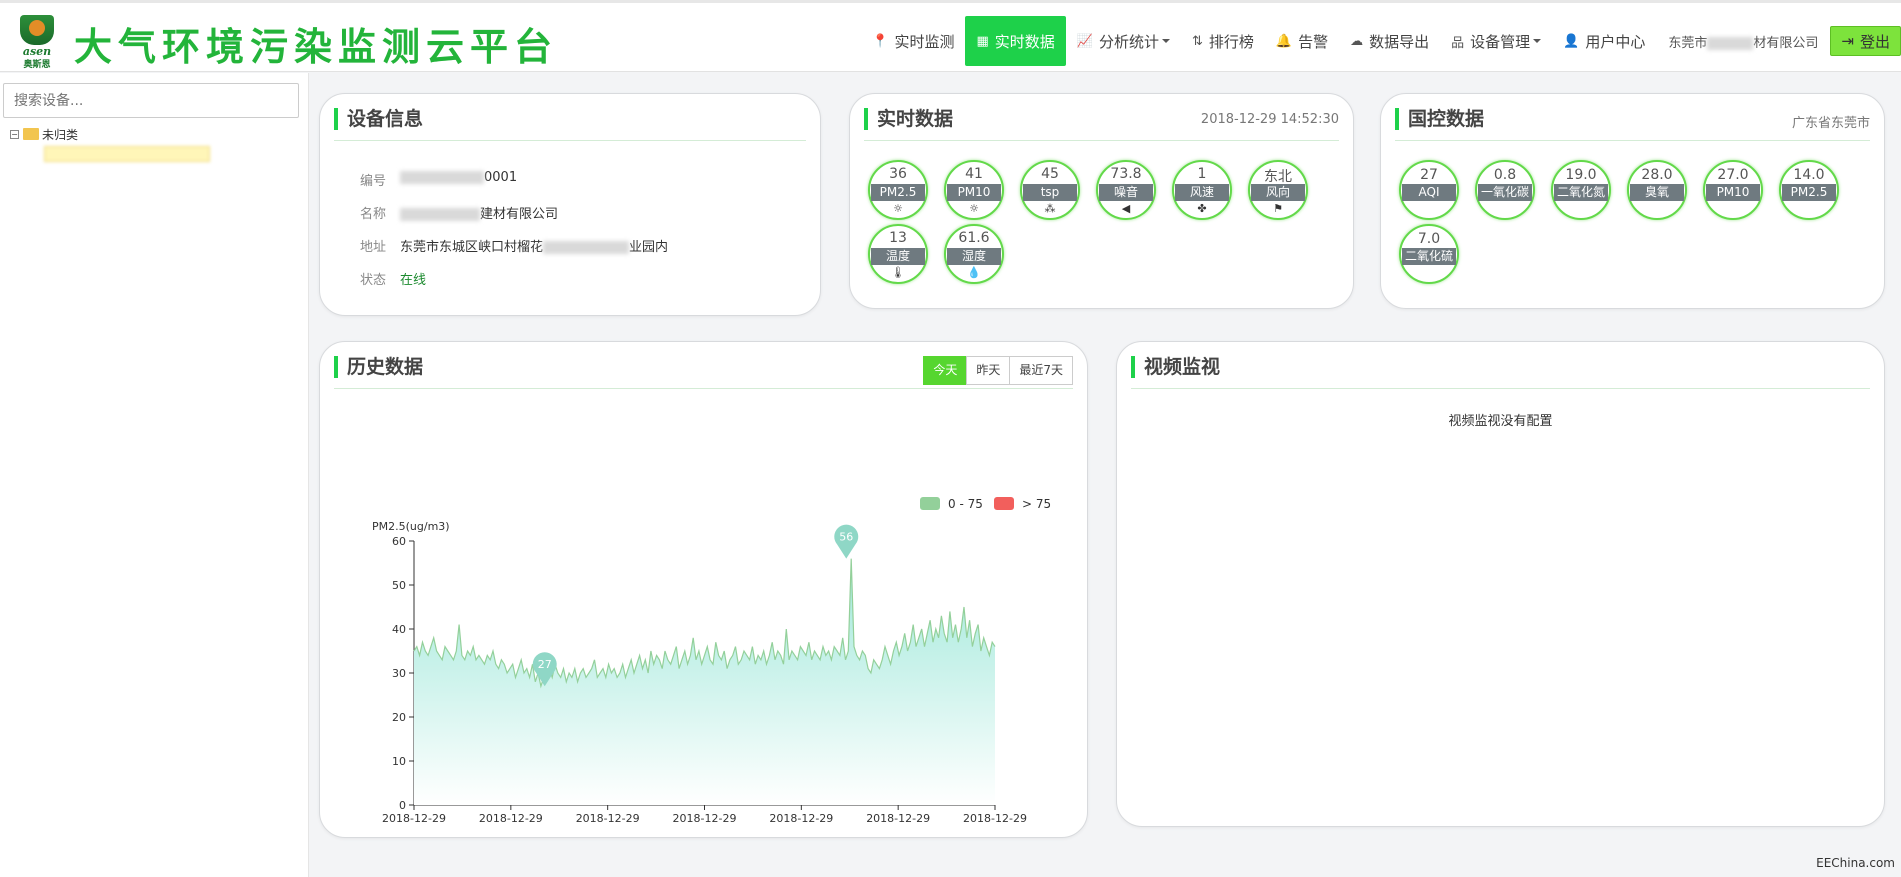 This screenshot has height=877, width=1901. Describe the element at coordinates (1015, 41) in the screenshot. I see `nav-item-1: ▦ 实时数据` at that location.